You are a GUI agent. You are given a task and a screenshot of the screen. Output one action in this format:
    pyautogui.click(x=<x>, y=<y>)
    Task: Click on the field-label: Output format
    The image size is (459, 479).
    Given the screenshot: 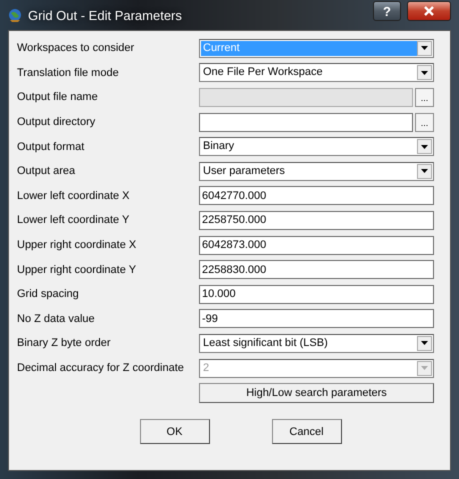 What is the action you would take?
    pyautogui.click(x=51, y=146)
    